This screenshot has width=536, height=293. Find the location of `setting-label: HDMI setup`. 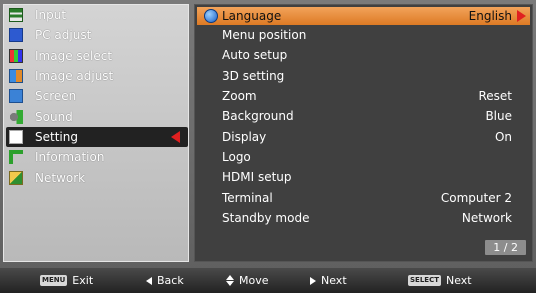

setting-label: HDMI setup is located at coordinates (257, 177).